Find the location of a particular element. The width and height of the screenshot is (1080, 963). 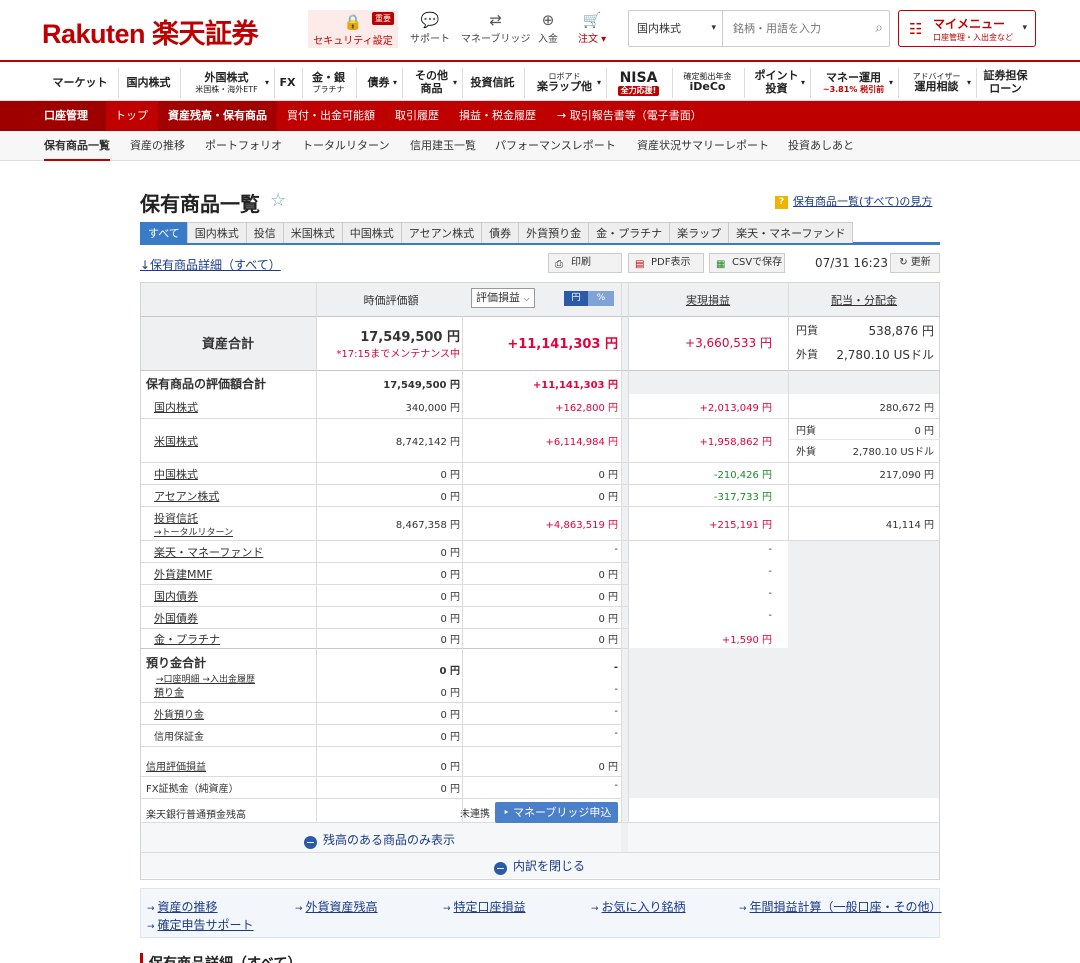

subtab-performance: パフォーマンスレポート is located at coordinates (555, 146).